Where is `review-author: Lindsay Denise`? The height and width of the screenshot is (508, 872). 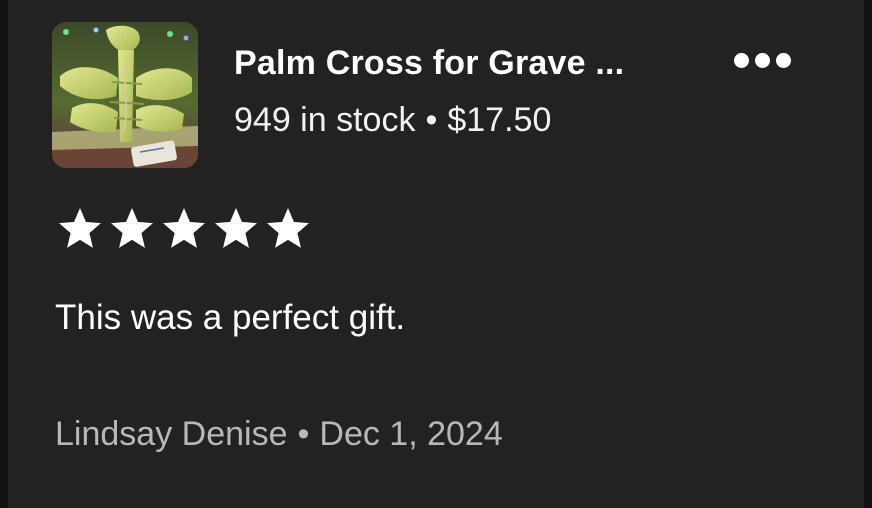
review-author: Lindsay Denise is located at coordinates (171, 434).